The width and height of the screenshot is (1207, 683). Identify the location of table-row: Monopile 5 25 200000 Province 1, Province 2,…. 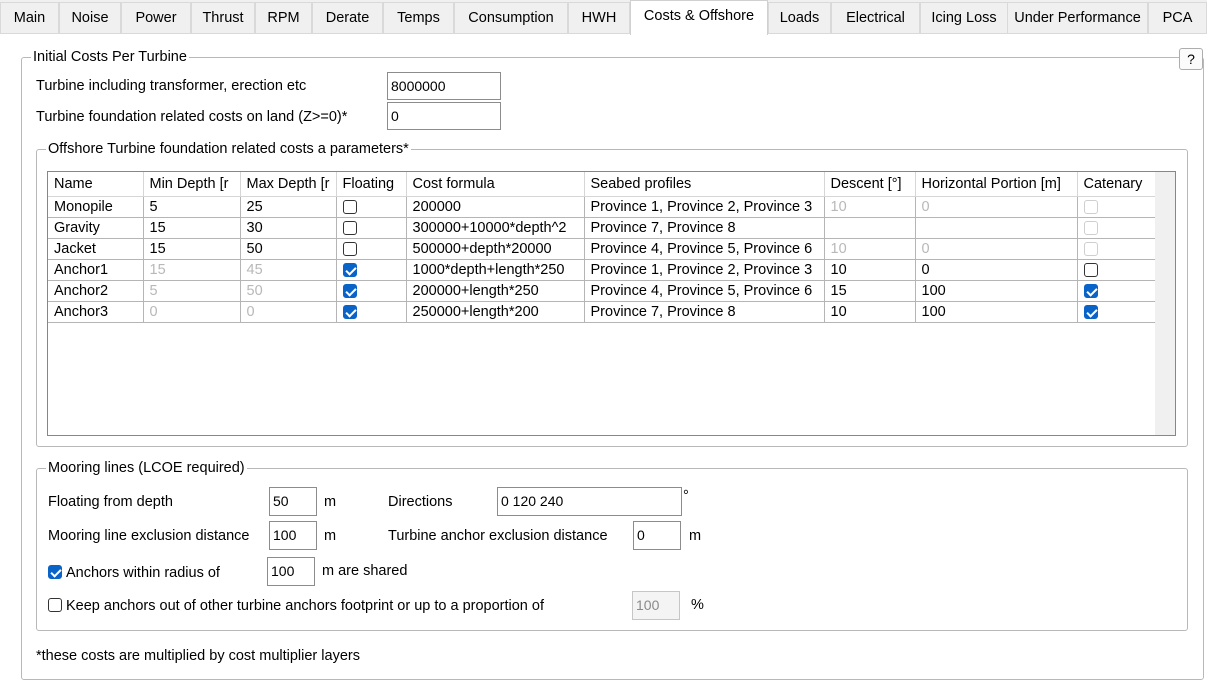
(602, 207).